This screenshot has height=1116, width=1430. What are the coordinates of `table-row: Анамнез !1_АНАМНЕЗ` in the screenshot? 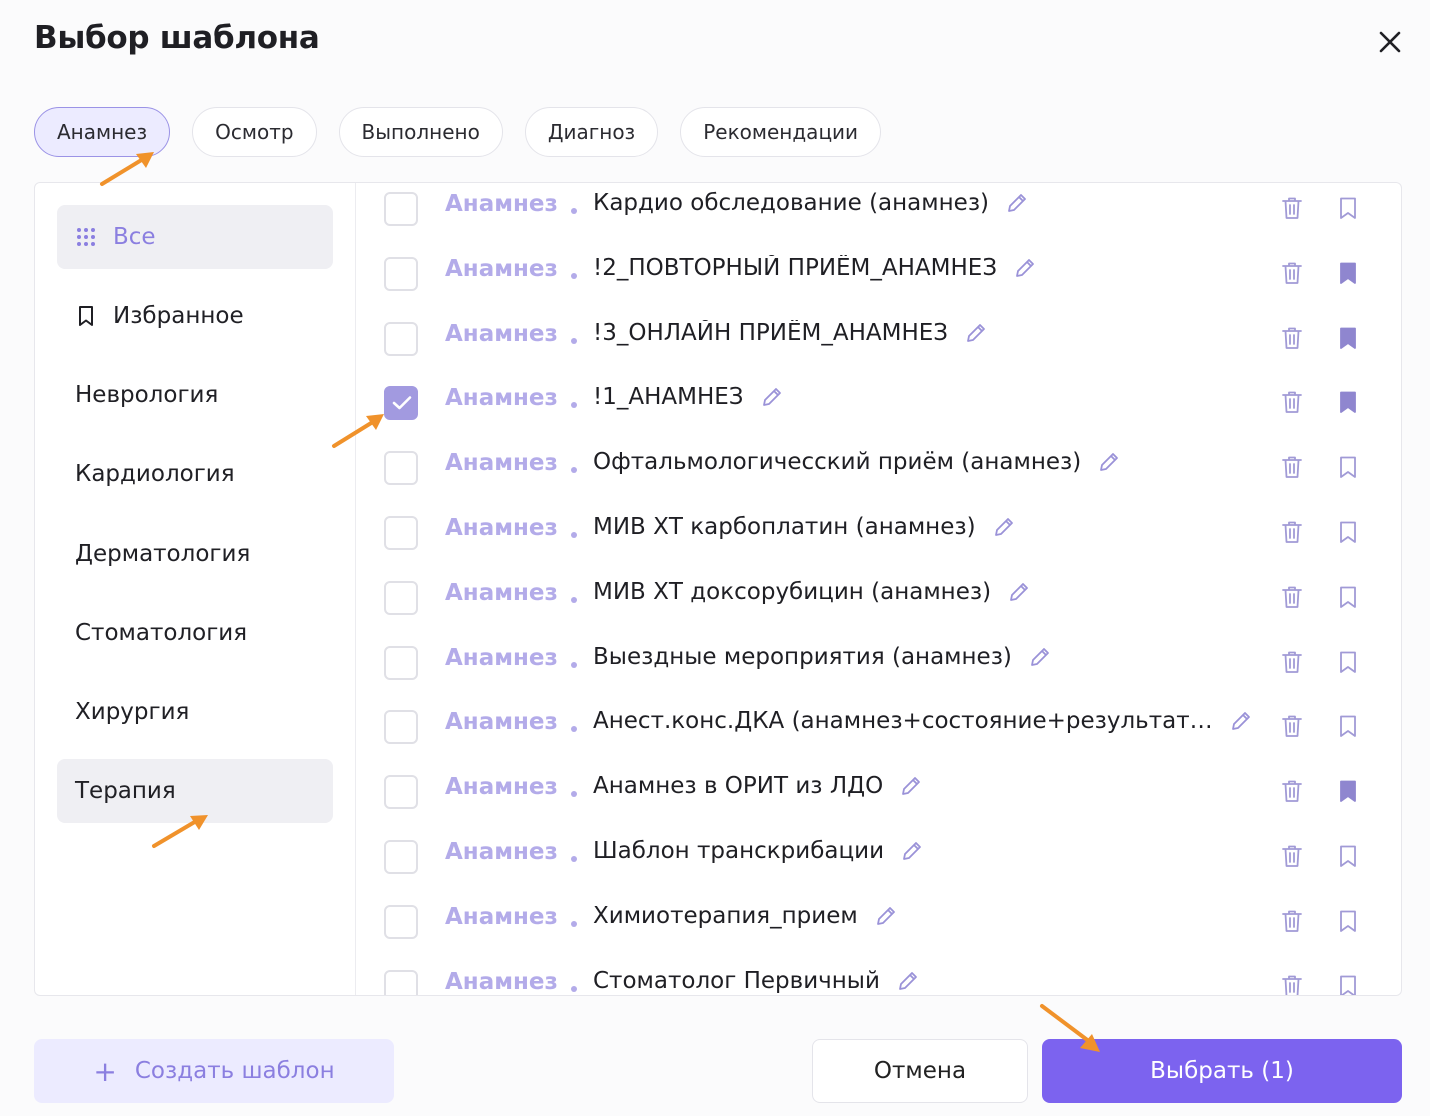 It's located at (878, 407).